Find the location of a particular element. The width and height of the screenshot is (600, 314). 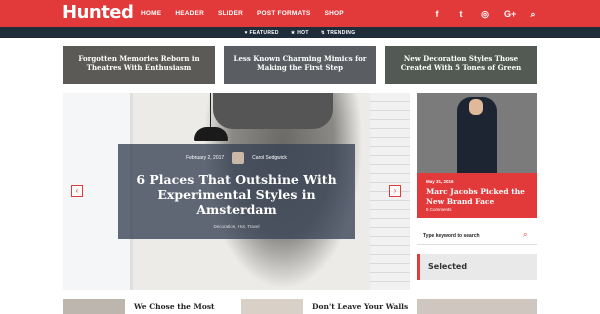

hero-author: Carol Sedgwick is located at coordinates (269, 158).